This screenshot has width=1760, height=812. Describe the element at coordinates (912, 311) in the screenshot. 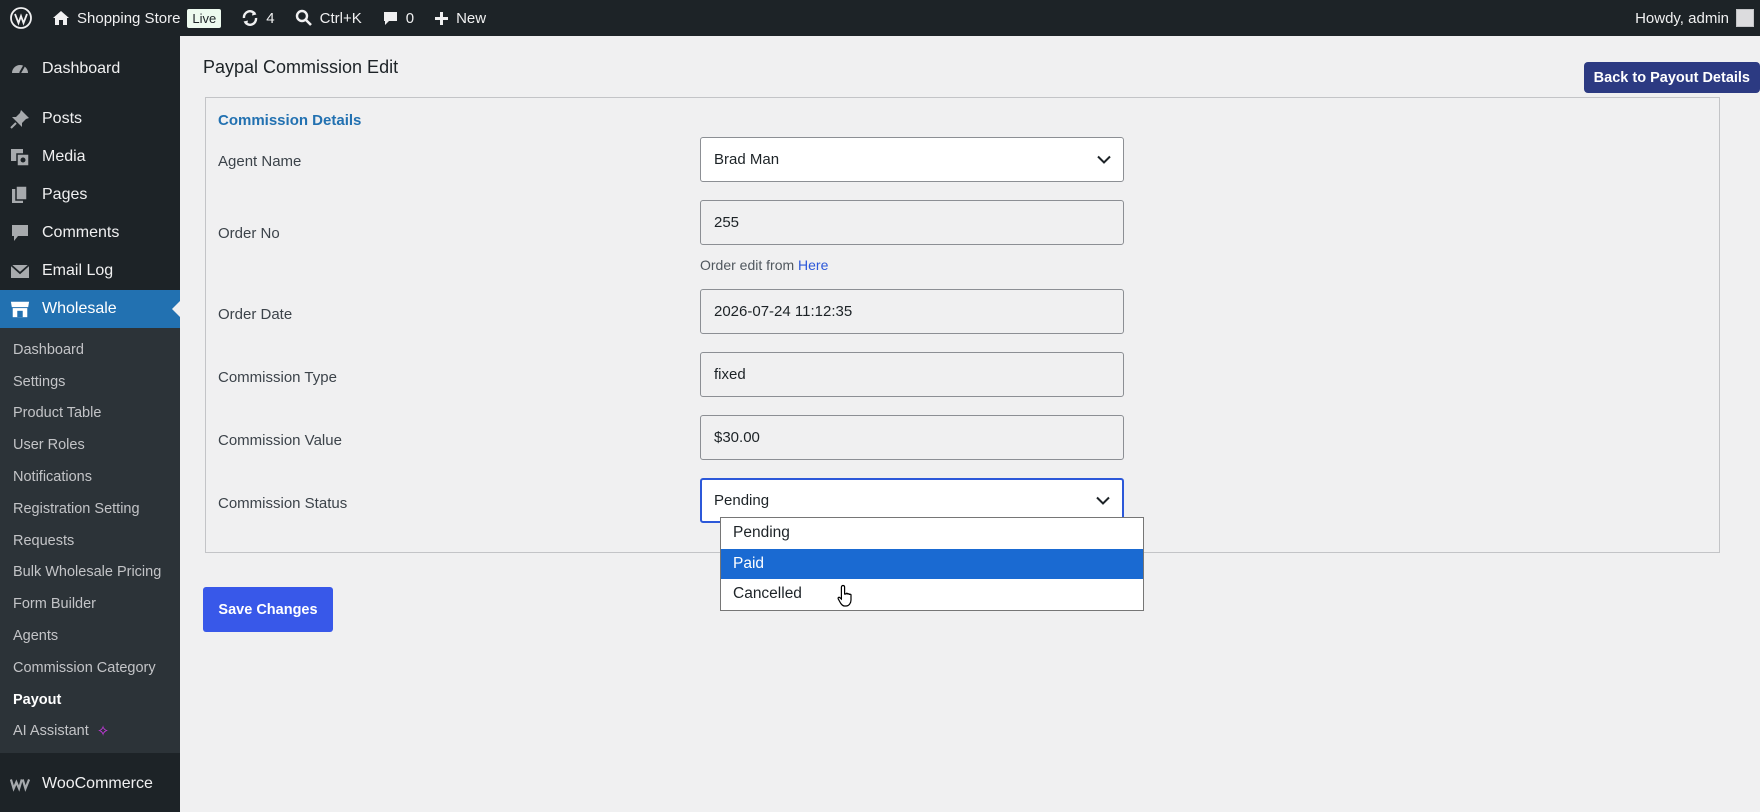

I see `order-date-field: 2026-07-24 11:12:35` at that location.